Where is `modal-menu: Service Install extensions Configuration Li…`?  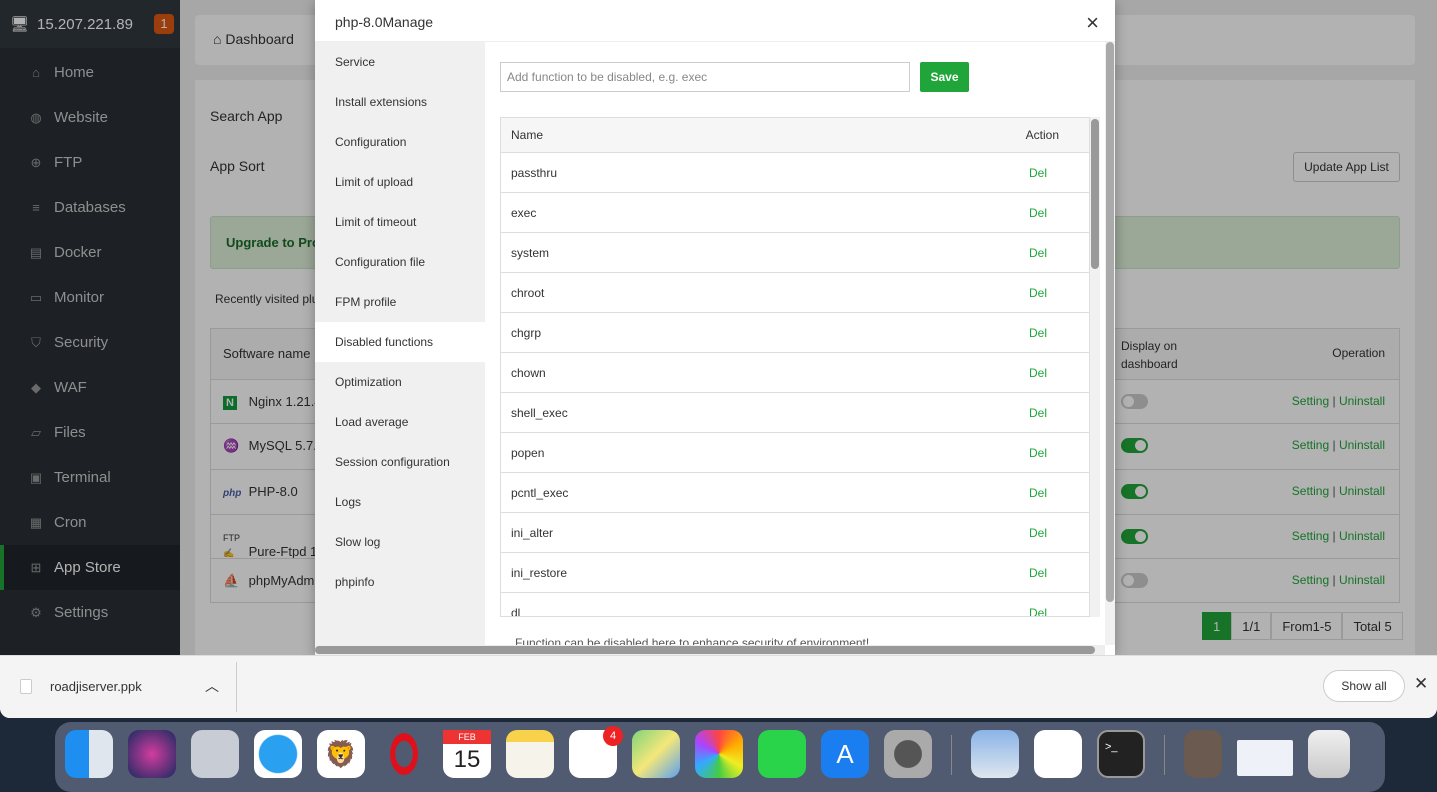 modal-menu: Service Install extensions Configuration Li… is located at coordinates (400, 343).